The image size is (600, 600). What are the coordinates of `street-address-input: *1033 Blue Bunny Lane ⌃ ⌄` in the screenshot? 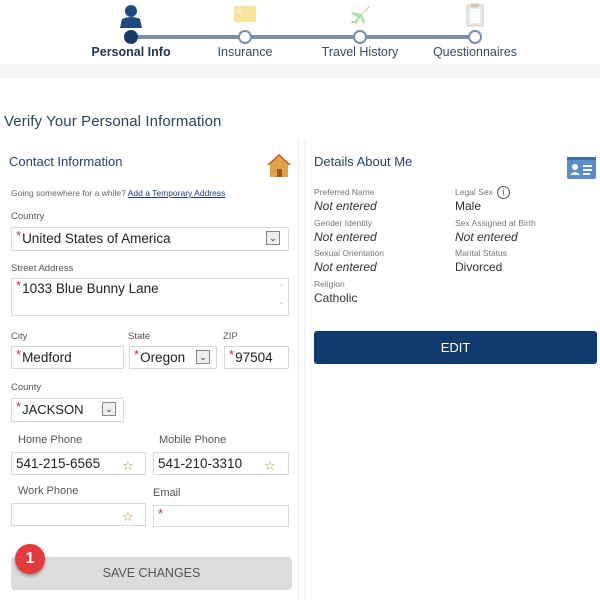 It's located at (150, 297).